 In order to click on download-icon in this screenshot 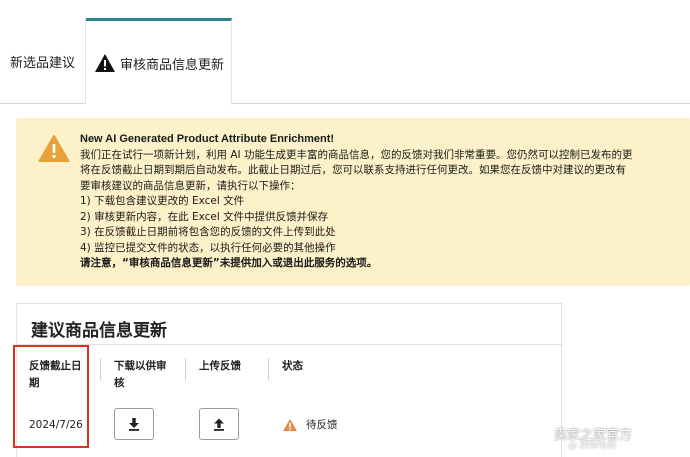, I will do `click(134, 424)`.